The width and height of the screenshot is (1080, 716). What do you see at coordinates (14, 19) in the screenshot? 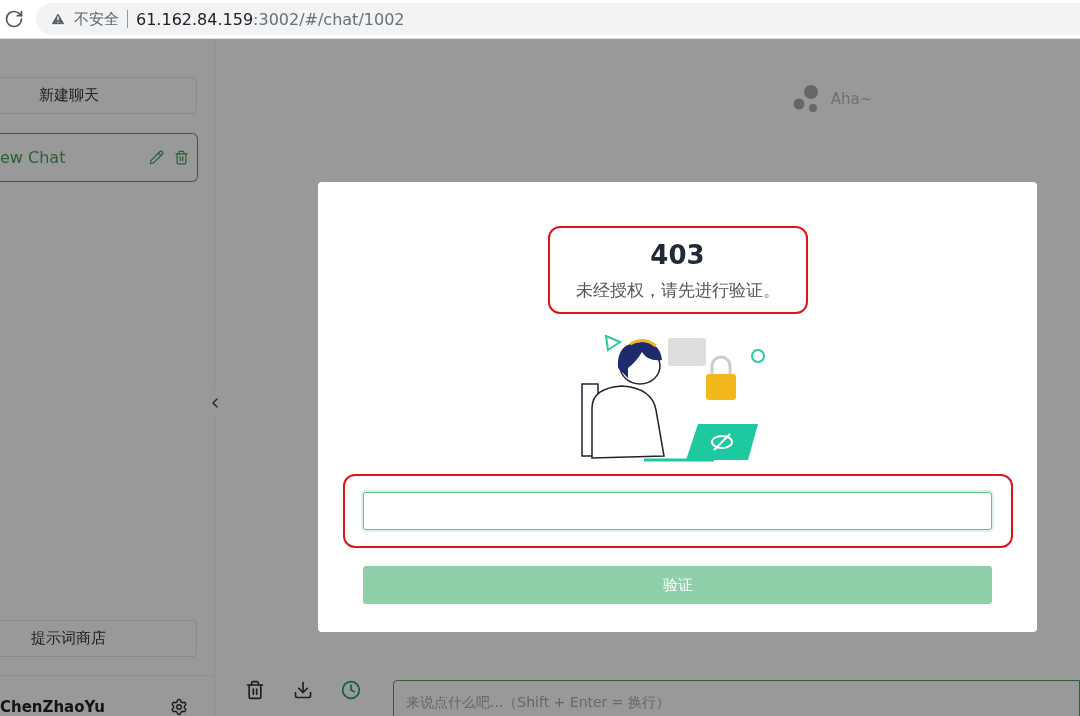
I see `reload-icon` at bounding box center [14, 19].